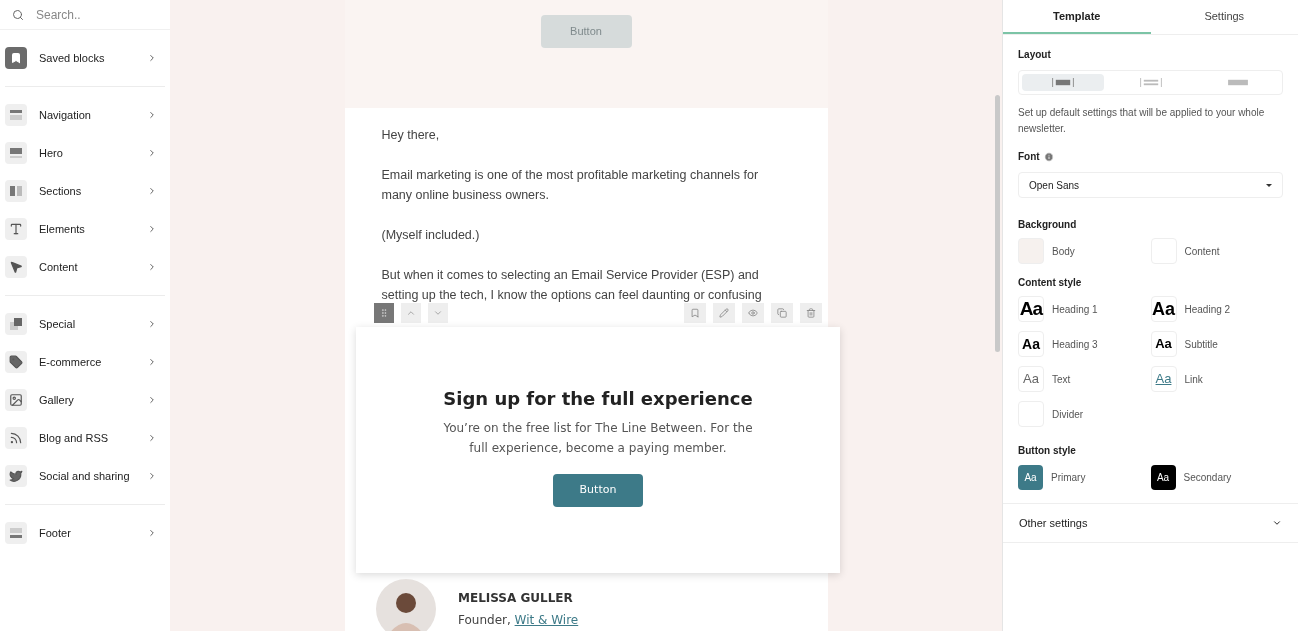 The width and height of the screenshot is (1298, 631). Describe the element at coordinates (411, 135) in the screenshot. I see `email-paragraph: Hey there,` at that location.